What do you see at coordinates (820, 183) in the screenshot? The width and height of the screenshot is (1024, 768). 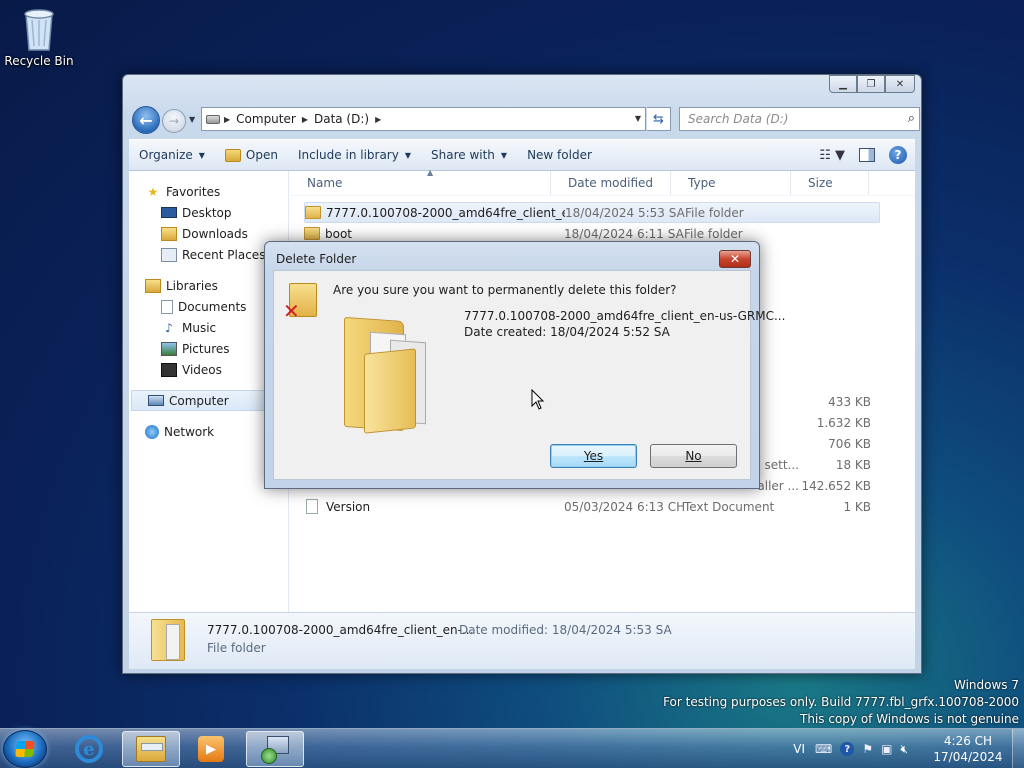 I see `column-size-label: Size` at bounding box center [820, 183].